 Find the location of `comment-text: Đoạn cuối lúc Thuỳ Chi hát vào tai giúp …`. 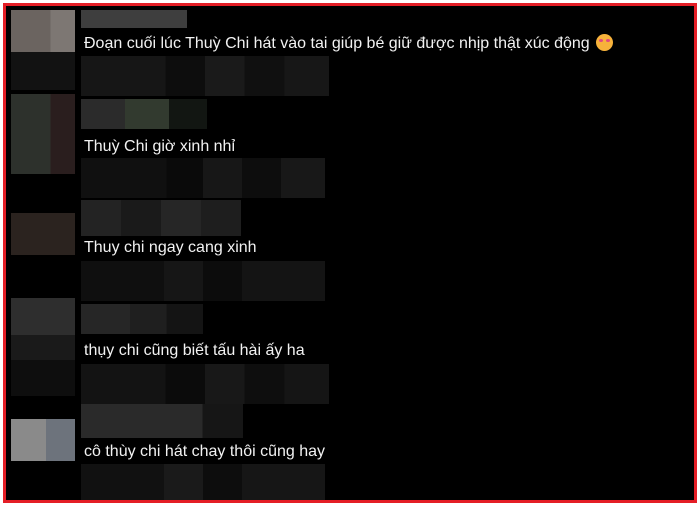

comment-text: Đoạn cuối lúc Thuỳ Chi hát vào tai giúp … is located at coordinates (348, 44).